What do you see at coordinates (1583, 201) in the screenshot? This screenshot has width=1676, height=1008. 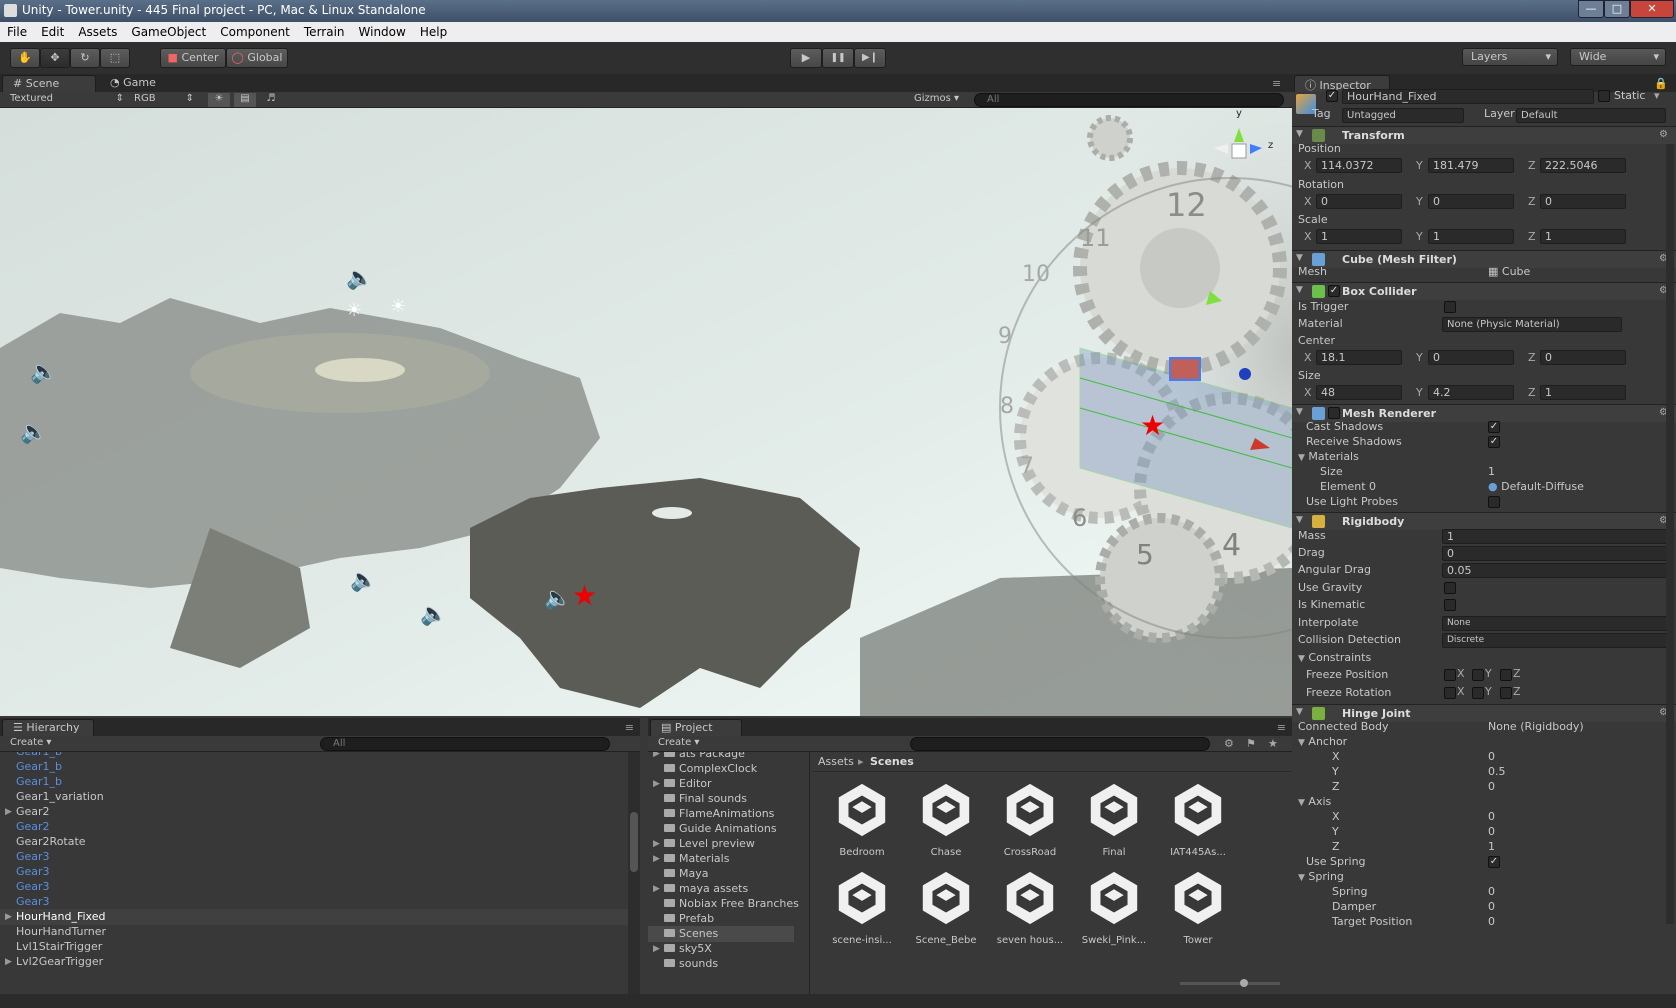 I see `rotation-z-input: 0` at bounding box center [1583, 201].